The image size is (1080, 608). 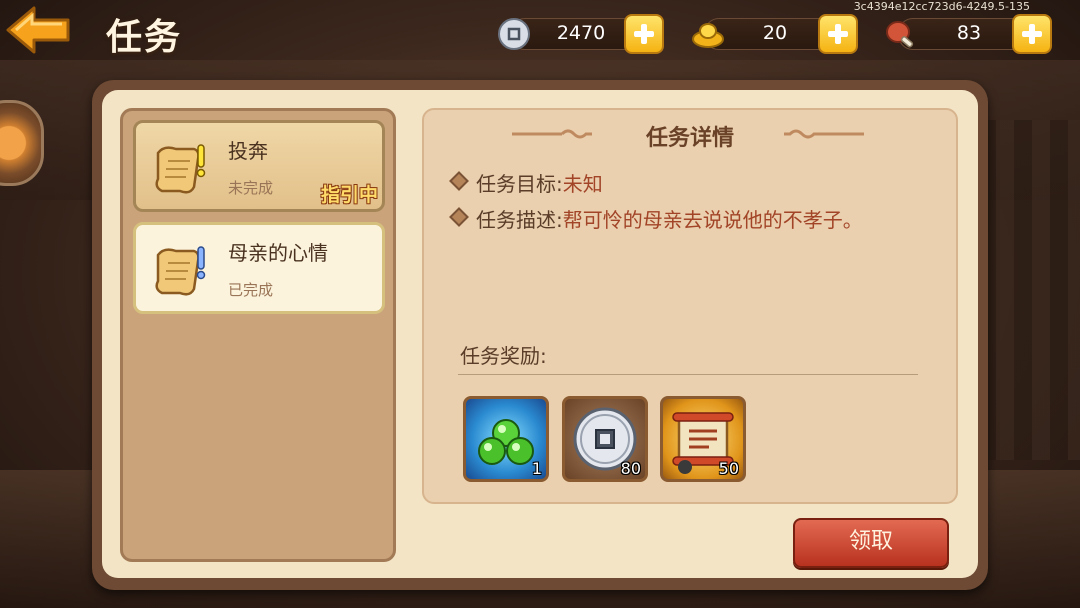 What do you see at coordinates (1032, 34) in the screenshot?
I see `add-food-button` at bounding box center [1032, 34].